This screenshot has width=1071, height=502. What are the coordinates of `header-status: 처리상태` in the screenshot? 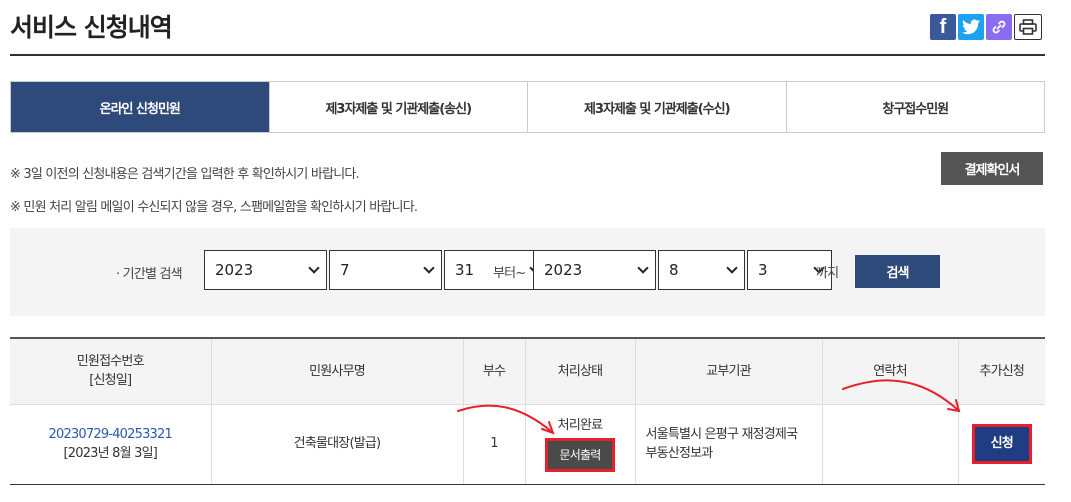 It's located at (579, 371).